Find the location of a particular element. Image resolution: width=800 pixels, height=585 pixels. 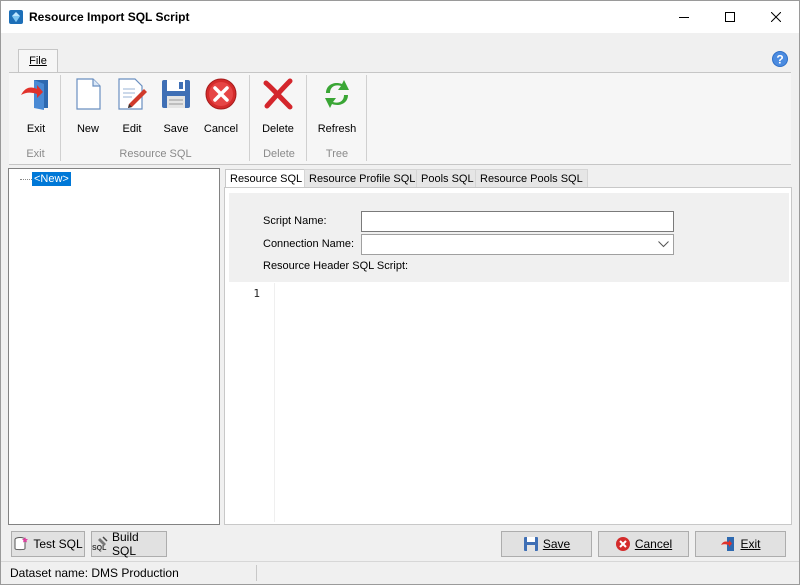

tab-resource-sql: Resource SQL is located at coordinates (266, 178).